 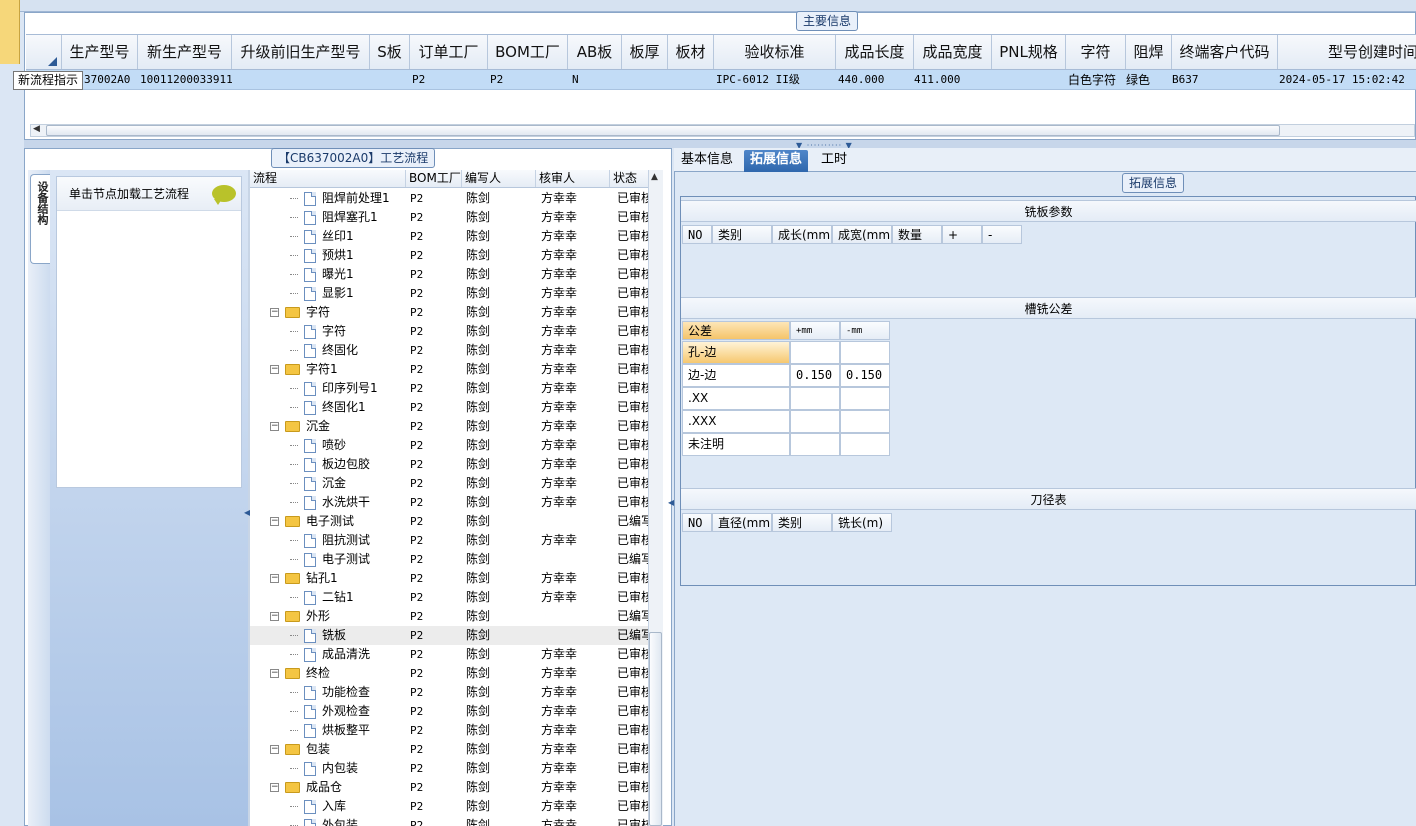 I want to click on tree-node: 字符, so click(x=328, y=331).